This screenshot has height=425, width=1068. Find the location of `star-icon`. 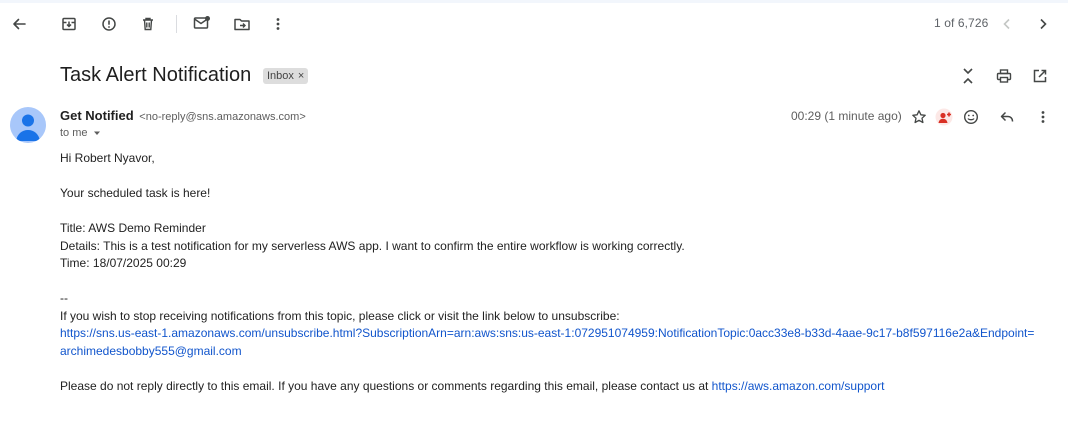

star-icon is located at coordinates (919, 117).